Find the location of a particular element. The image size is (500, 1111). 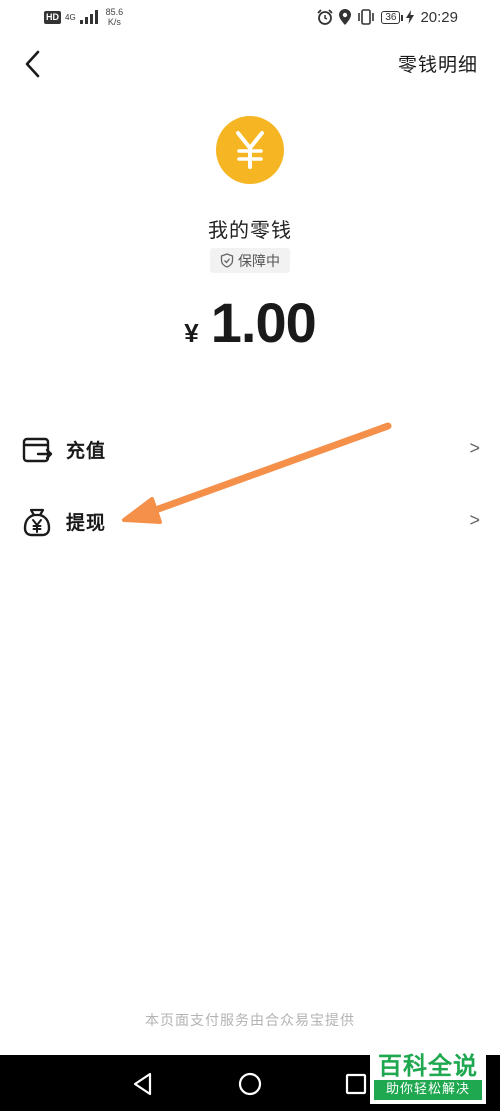

back-button is located at coordinates (34, 64).